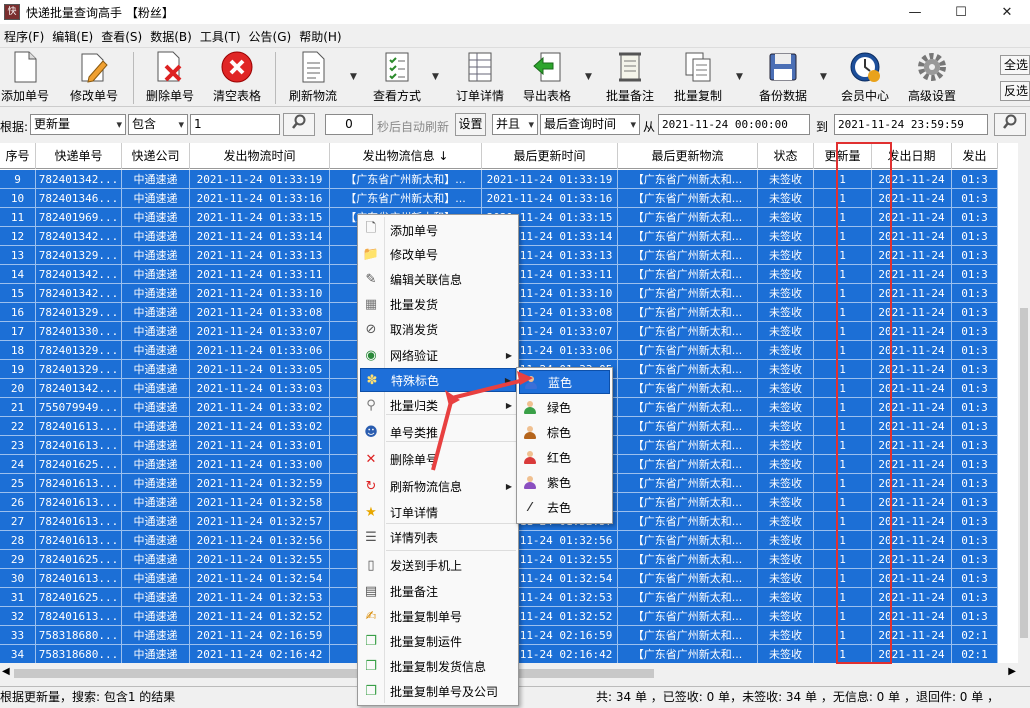 The image size is (1030, 708). Describe the element at coordinates (786, 156) in the screenshot. I see `column-header-status: 状态` at that location.